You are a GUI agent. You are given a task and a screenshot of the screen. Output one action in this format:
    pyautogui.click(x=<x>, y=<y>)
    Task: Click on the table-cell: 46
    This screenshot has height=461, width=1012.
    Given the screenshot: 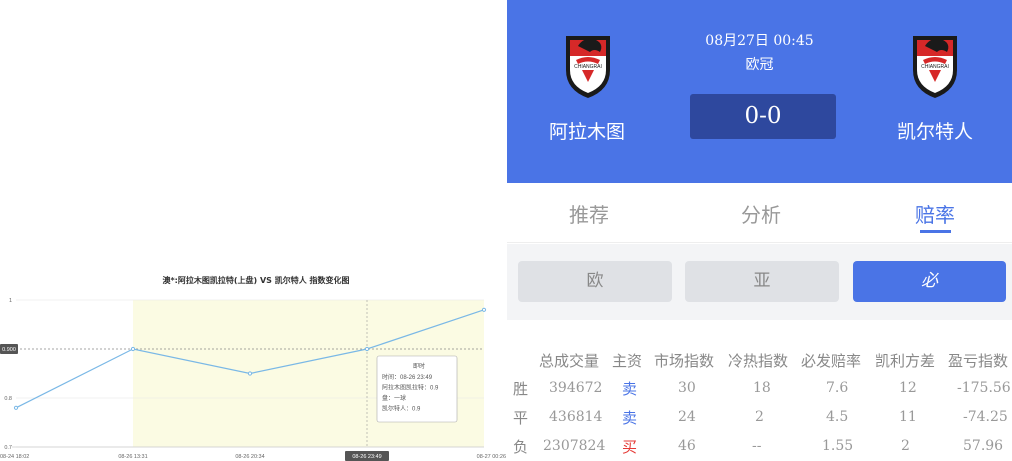 What is the action you would take?
    pyautogui.click(x=687, y=446)
    